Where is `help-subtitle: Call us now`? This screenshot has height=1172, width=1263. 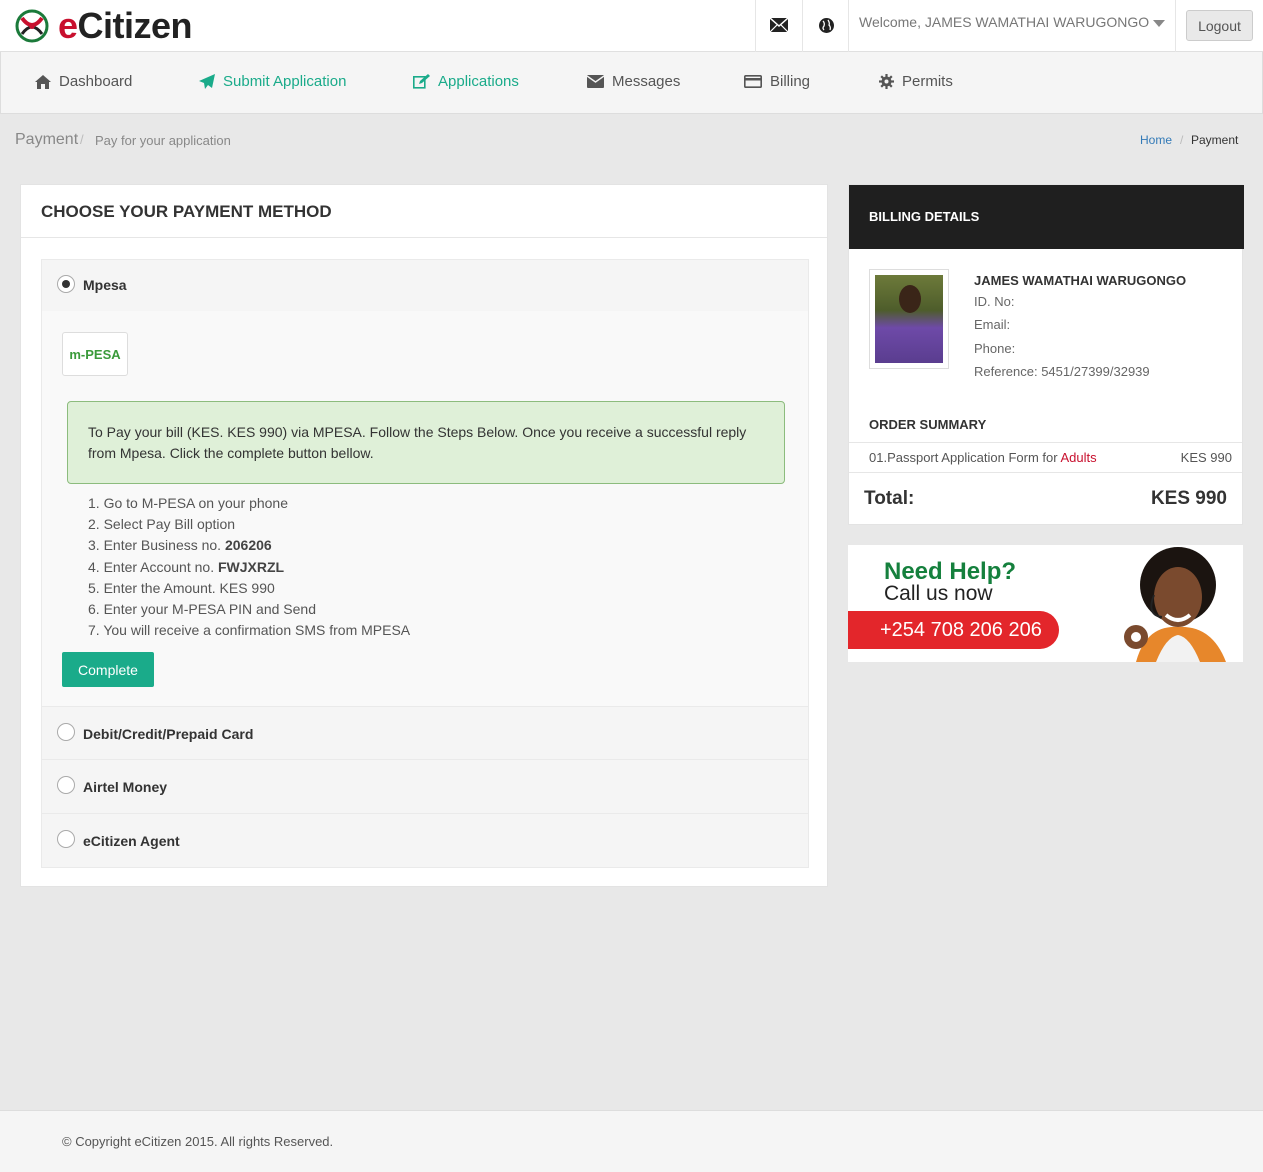 help-subtitle: Call us now is located at coordinates (938, 593).